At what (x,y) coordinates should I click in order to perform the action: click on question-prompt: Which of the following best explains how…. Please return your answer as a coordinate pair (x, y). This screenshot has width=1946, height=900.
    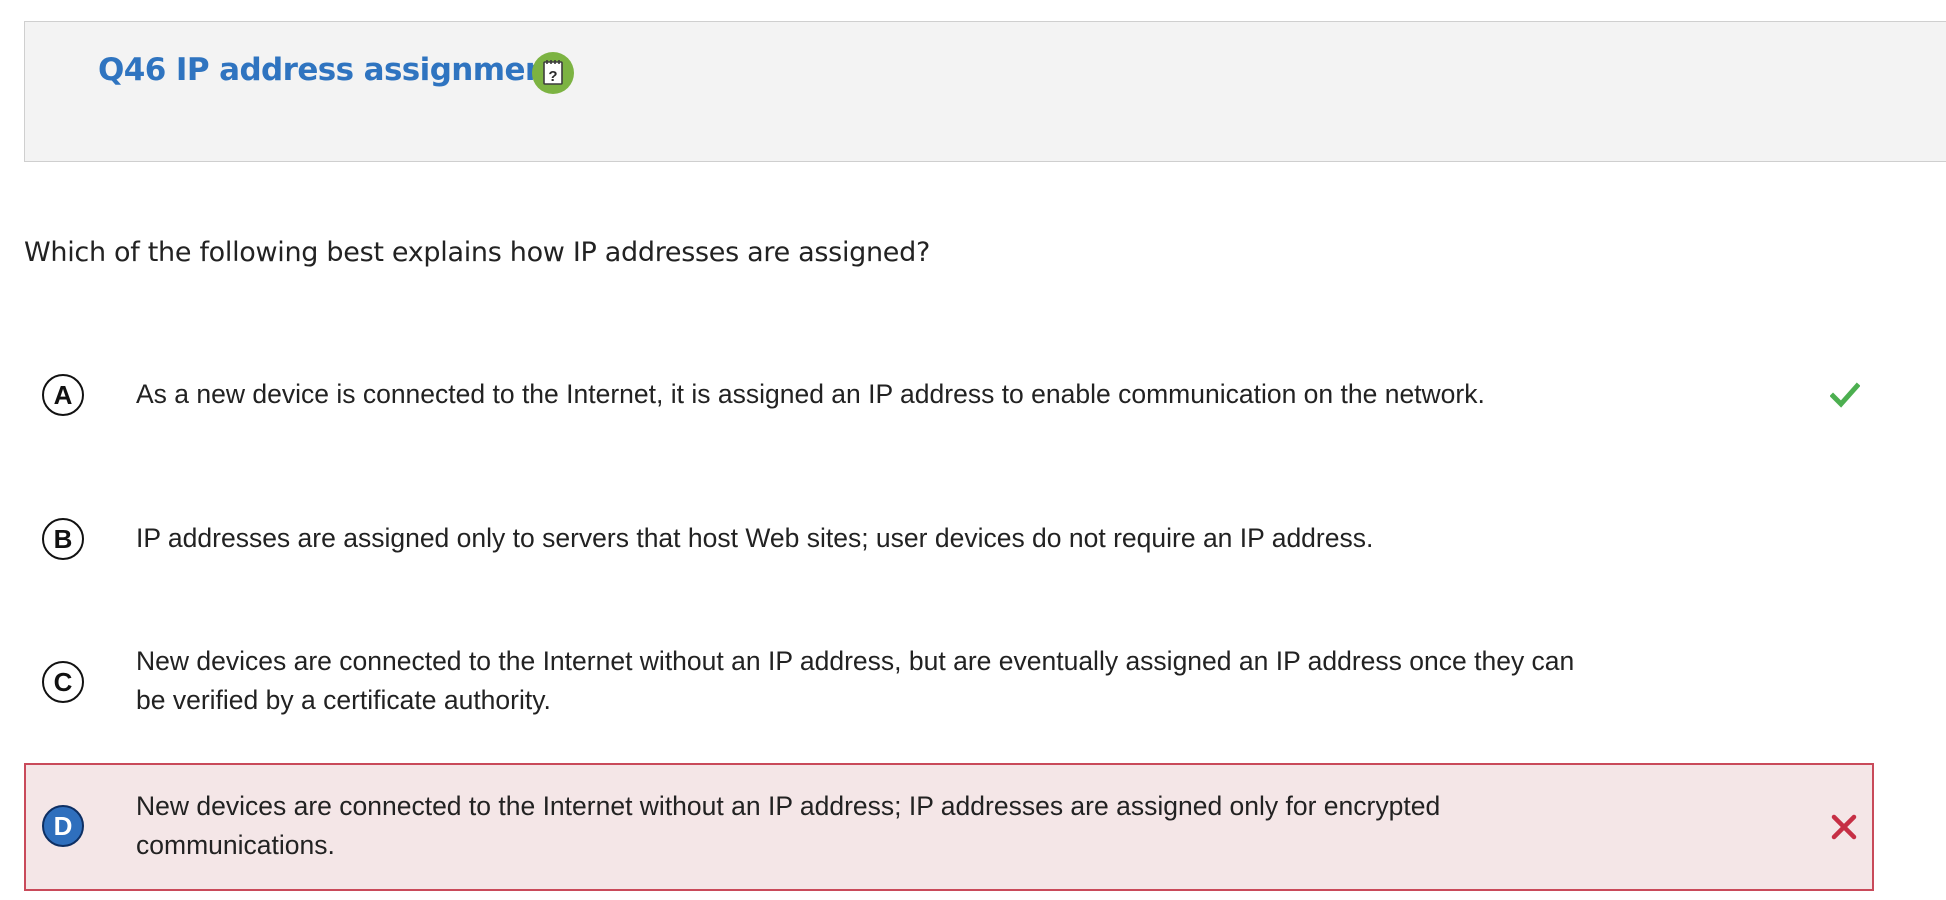
    Looking at the image, I should click on (477, 252).